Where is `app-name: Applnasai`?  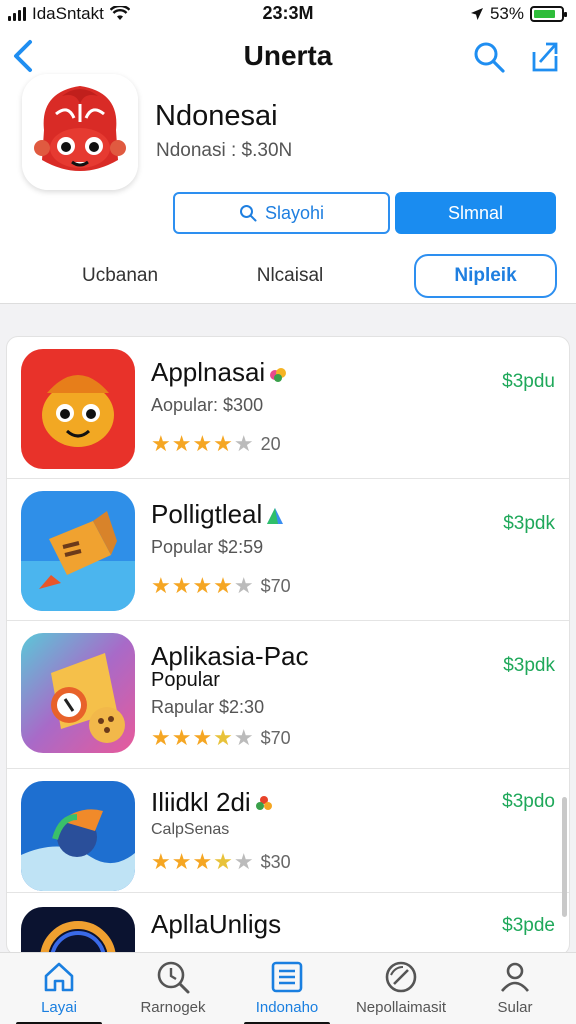
app-name: Applnasai is located at coordinates (219, 372).